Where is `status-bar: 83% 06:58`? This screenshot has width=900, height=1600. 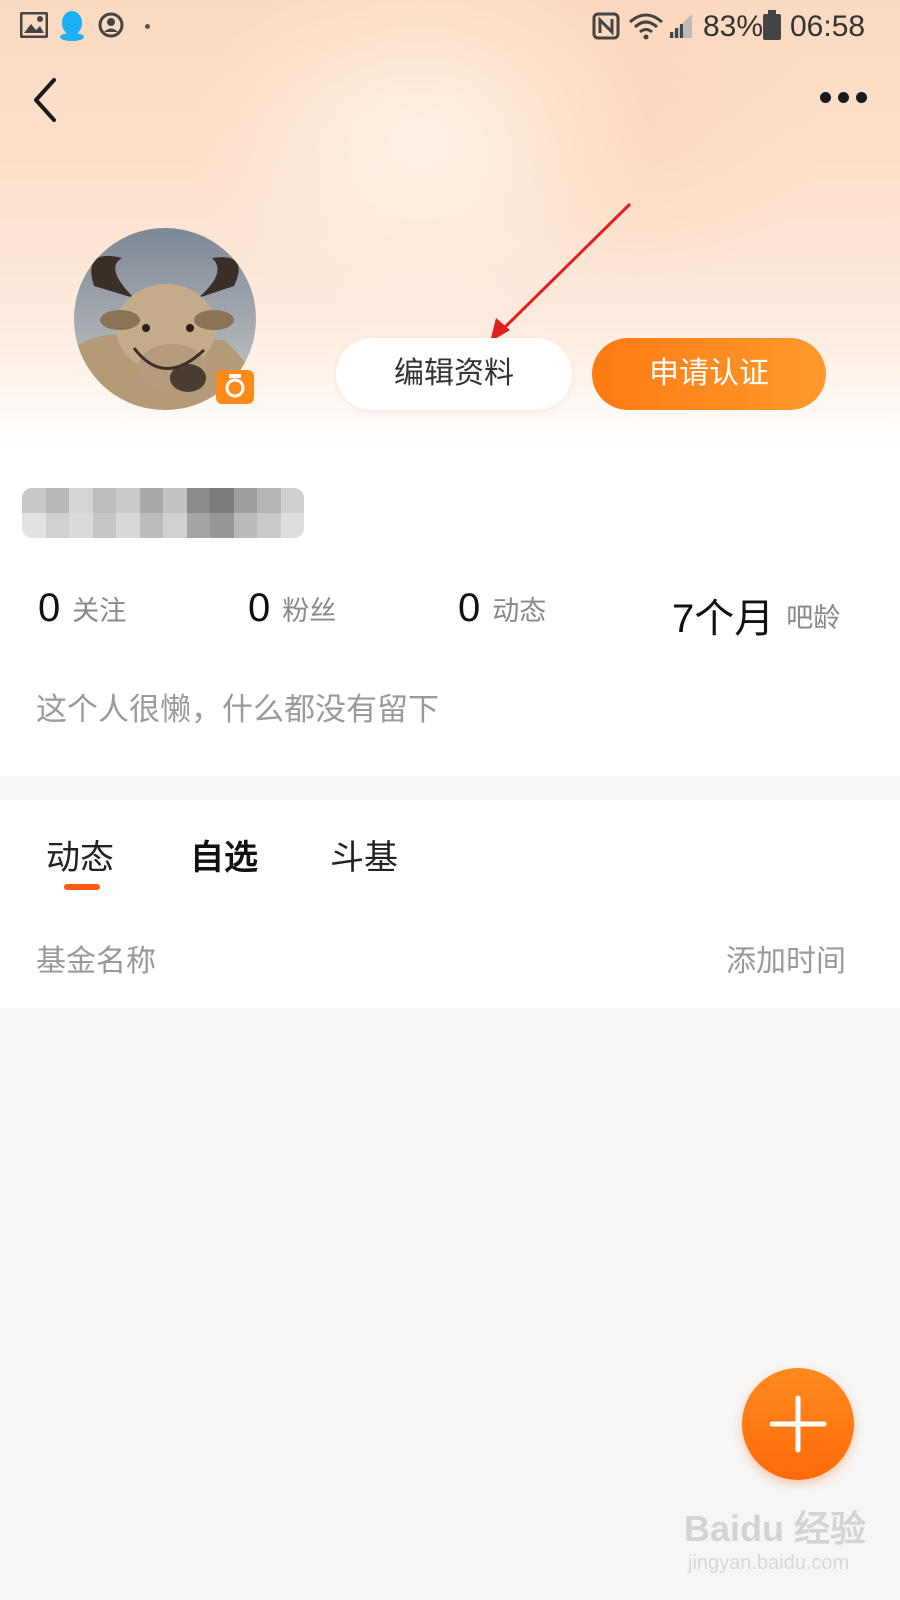 status-bar: 83% 06:58 is located at coordinates (450, 26).